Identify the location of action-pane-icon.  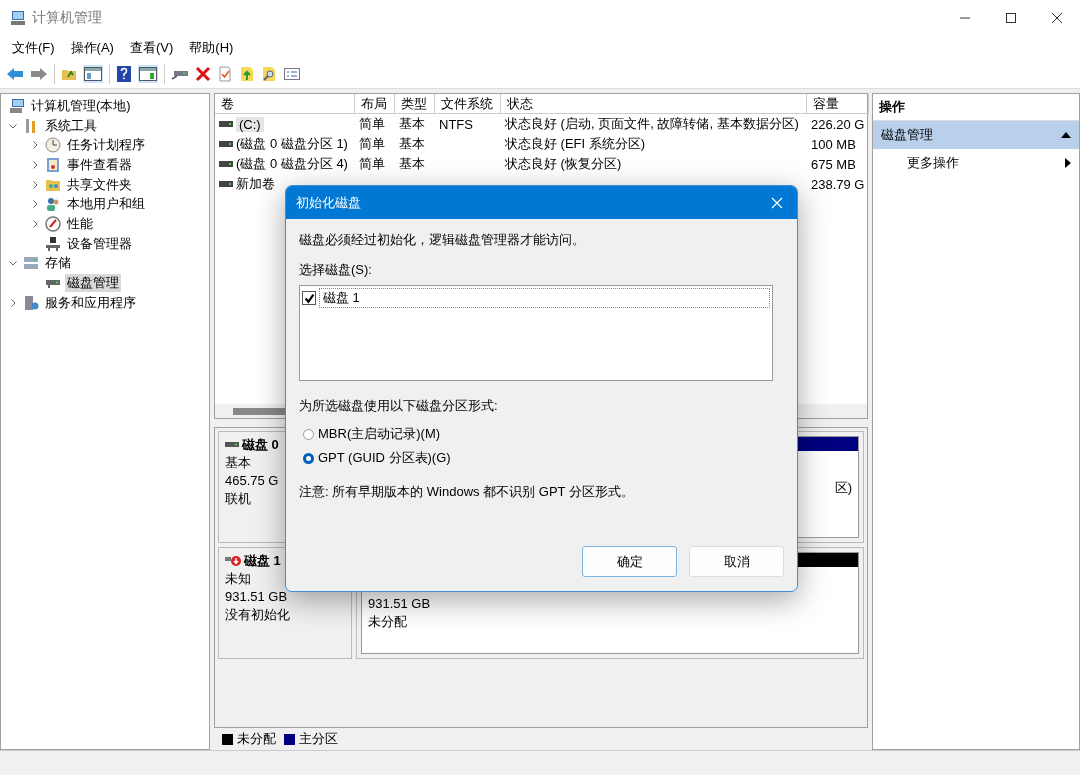
(148, 74).